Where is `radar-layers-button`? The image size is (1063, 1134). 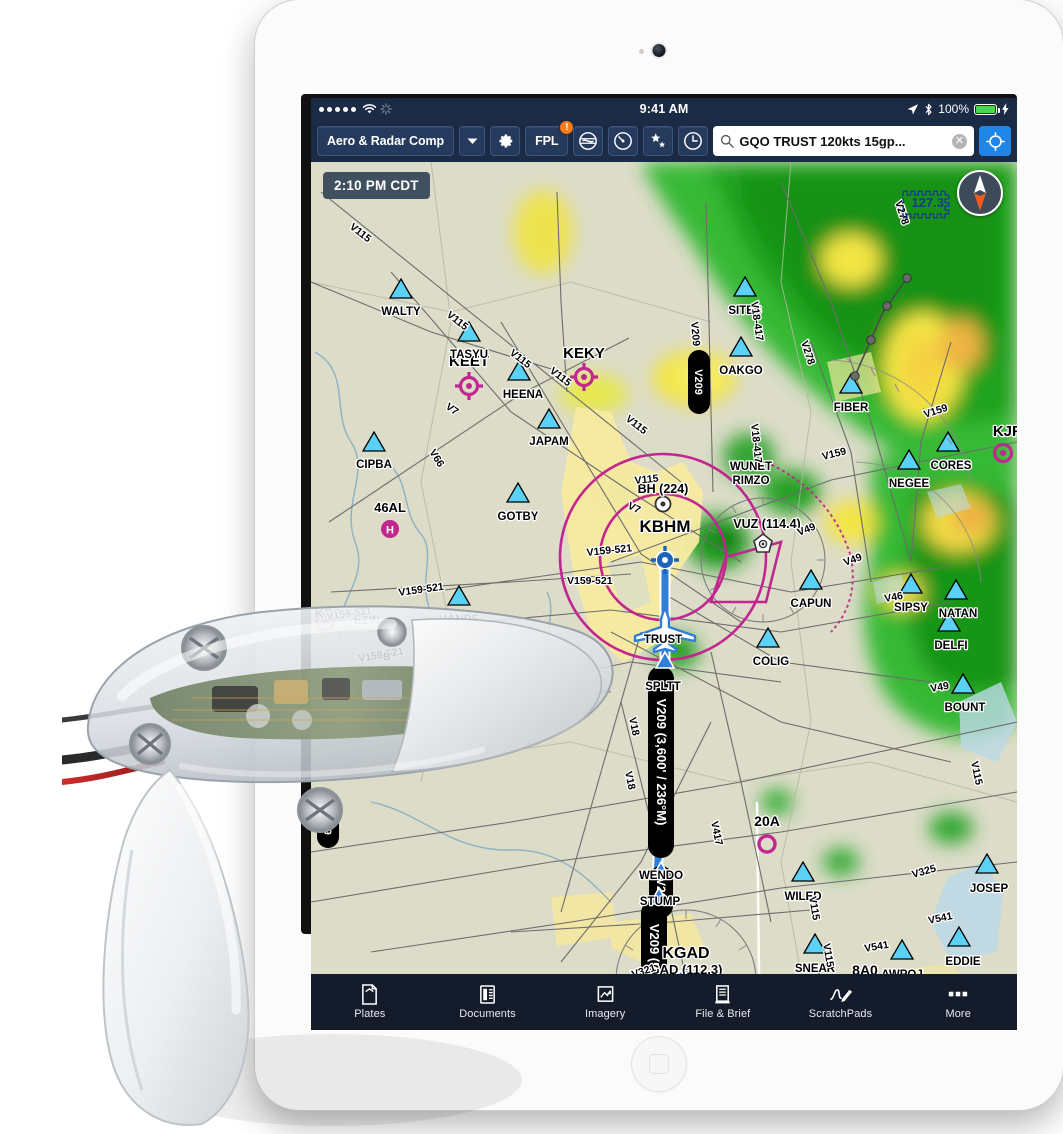 radar-layers-button is located at coordinates (588, 141).